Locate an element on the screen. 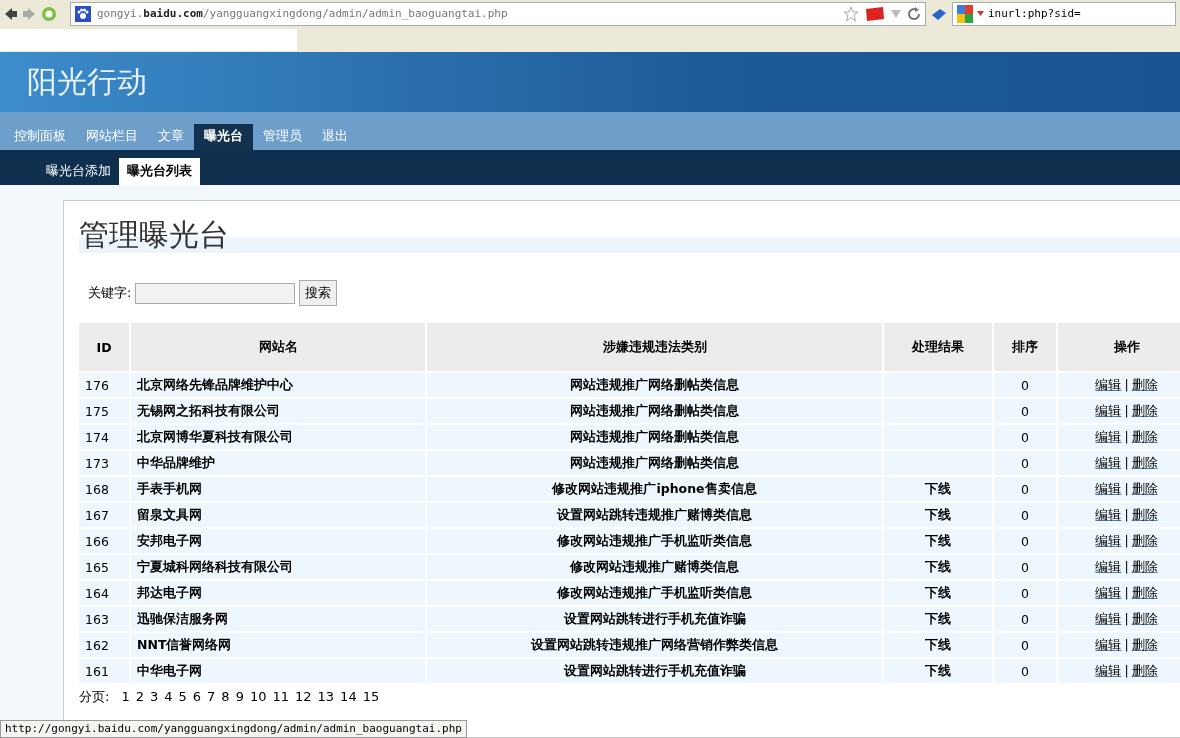 The image size is (1180, 738). id-cell: 165 is located at coordinates (104, 567).